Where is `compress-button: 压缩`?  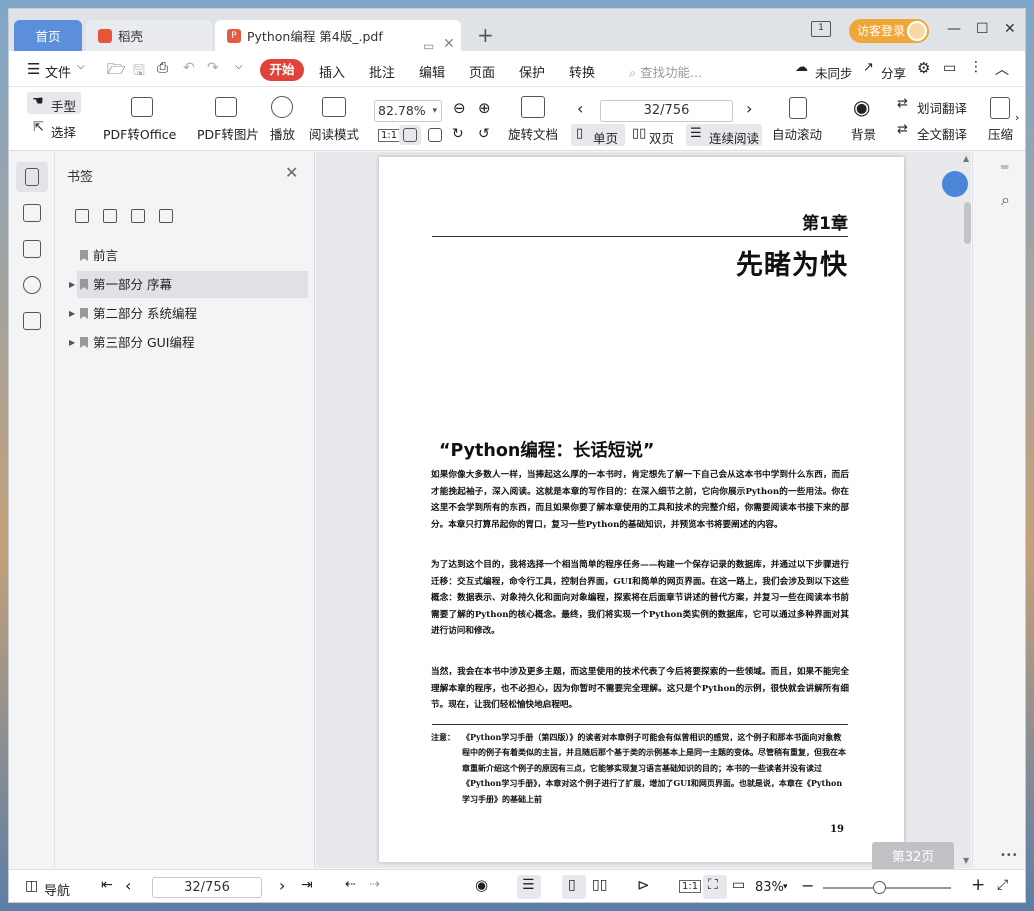 compress-button: 压缩 is located at coordinates (1000, 133).